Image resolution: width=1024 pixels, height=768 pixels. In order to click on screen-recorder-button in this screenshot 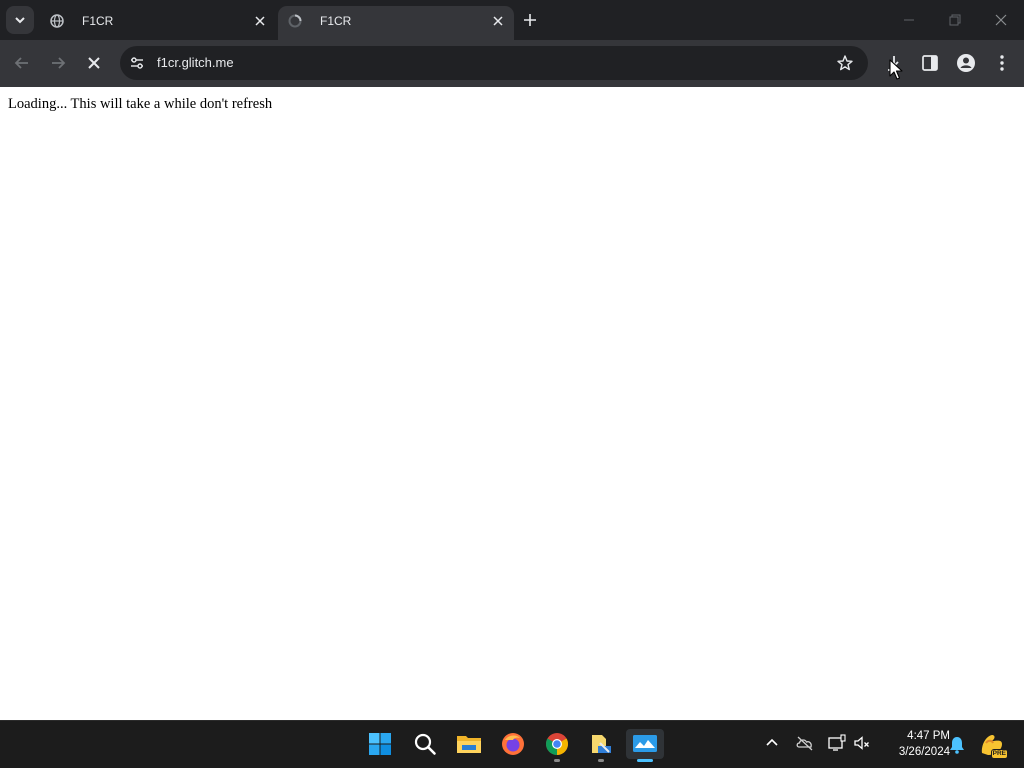, I will do `click(645, 745)`.